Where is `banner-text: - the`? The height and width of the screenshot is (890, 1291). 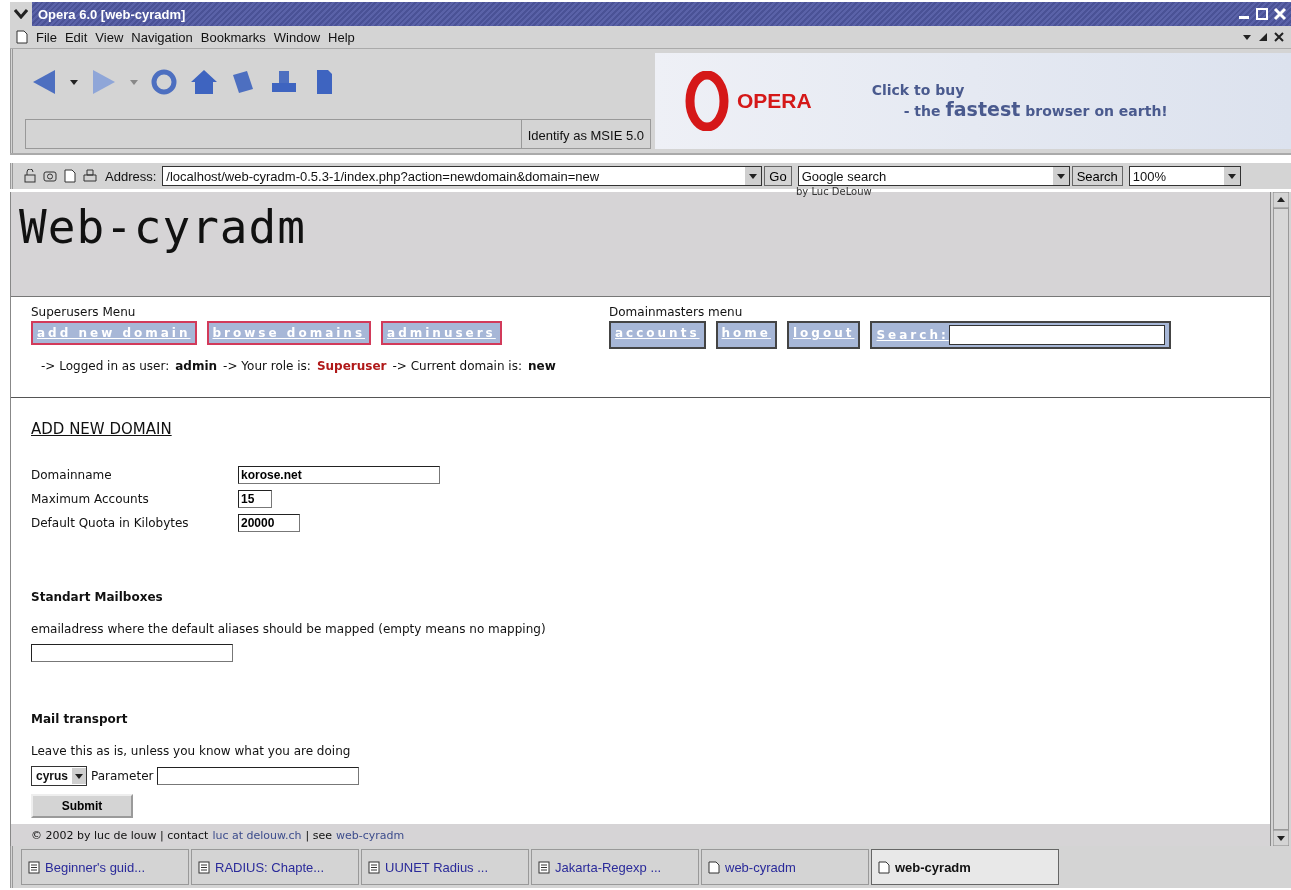
banner-text: - the is located at coordinates (922, 111).